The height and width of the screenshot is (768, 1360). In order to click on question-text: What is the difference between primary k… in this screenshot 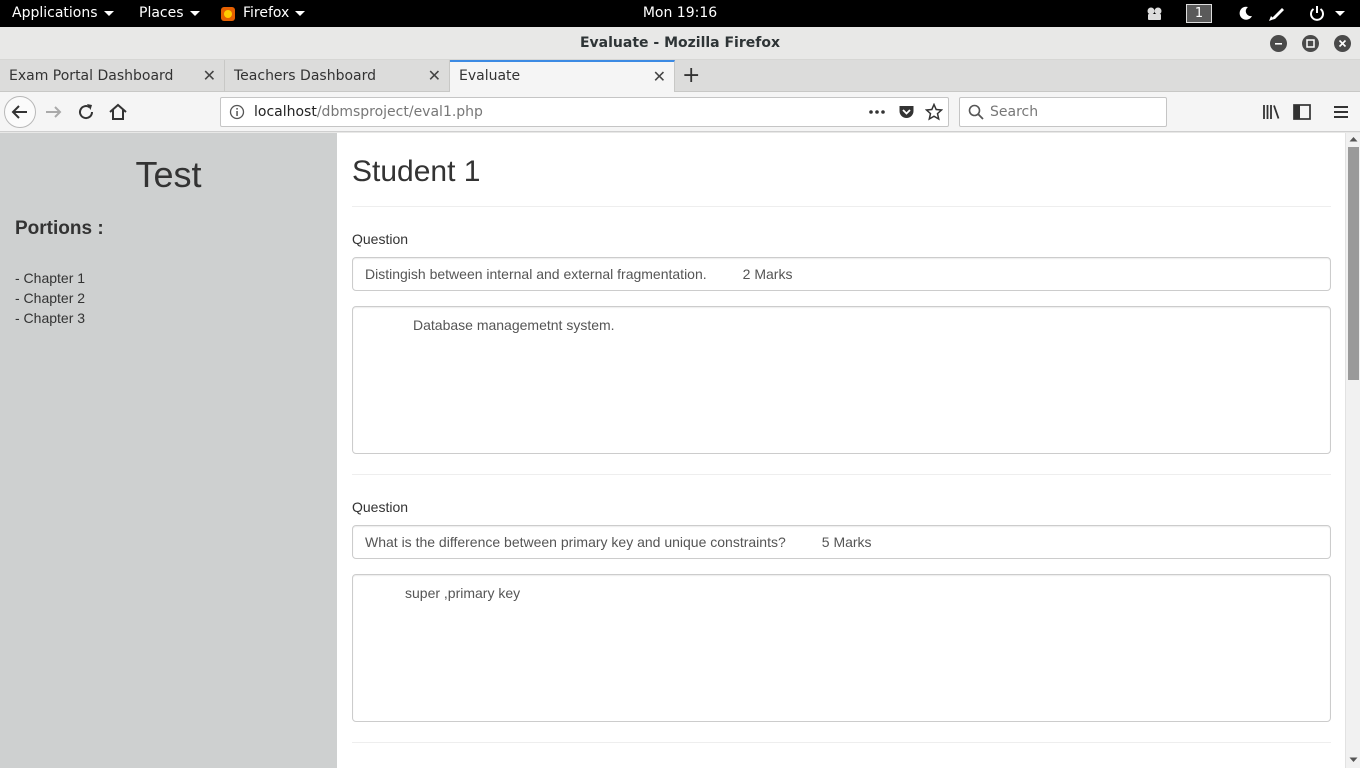, I will do `click(575, 542)`.